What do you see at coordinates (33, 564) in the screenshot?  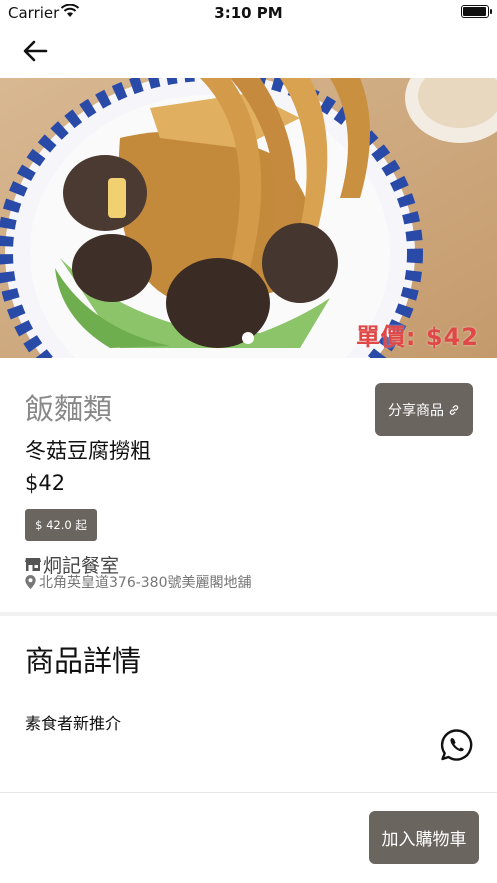 I see `store-icon` at bounding box center [33, 564].